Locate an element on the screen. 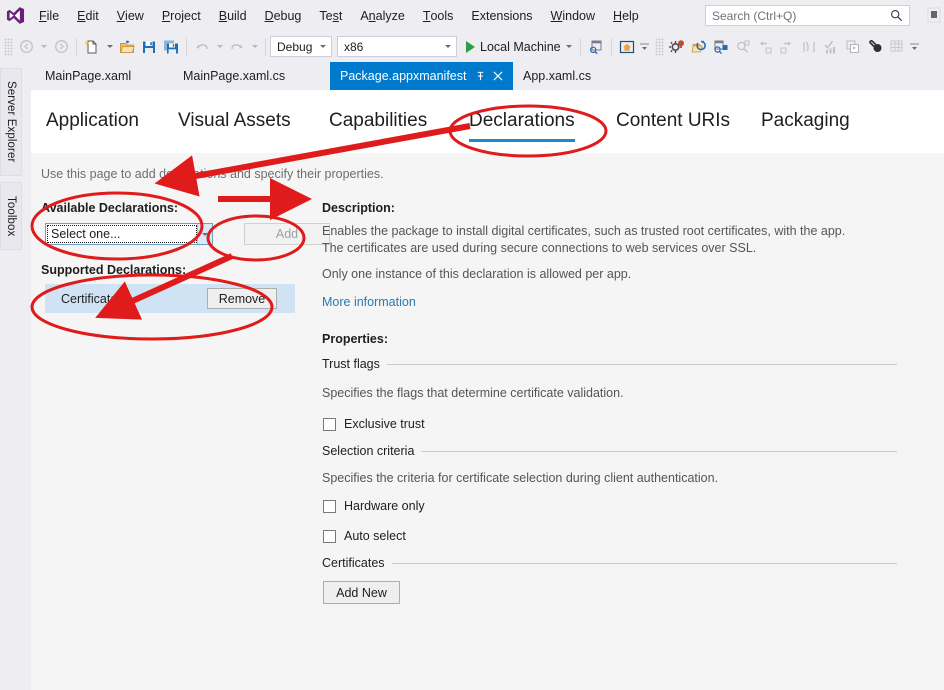  standard-toolbar: Debug x86 Local Machine is located at coordinates (472, 46).